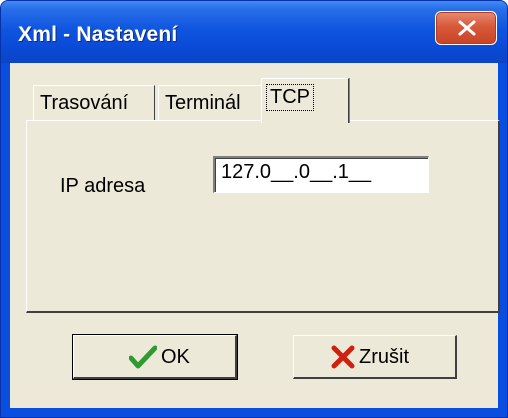 The height and width of the screenshot is (418, 508). Describe the element at coordinates (290, 97) in the screenshot. I see `tab-label: TCP` at that location.